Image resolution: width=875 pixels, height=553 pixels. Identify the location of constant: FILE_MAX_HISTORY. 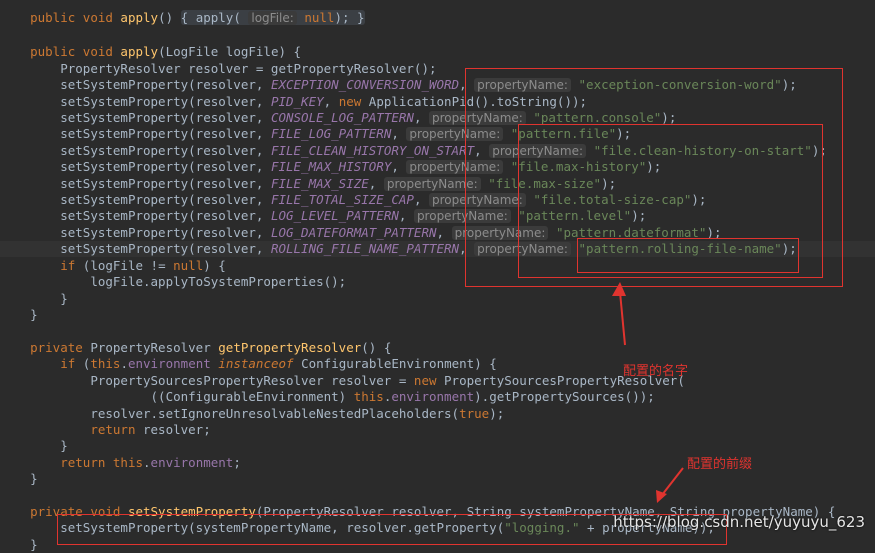
(331, 166).